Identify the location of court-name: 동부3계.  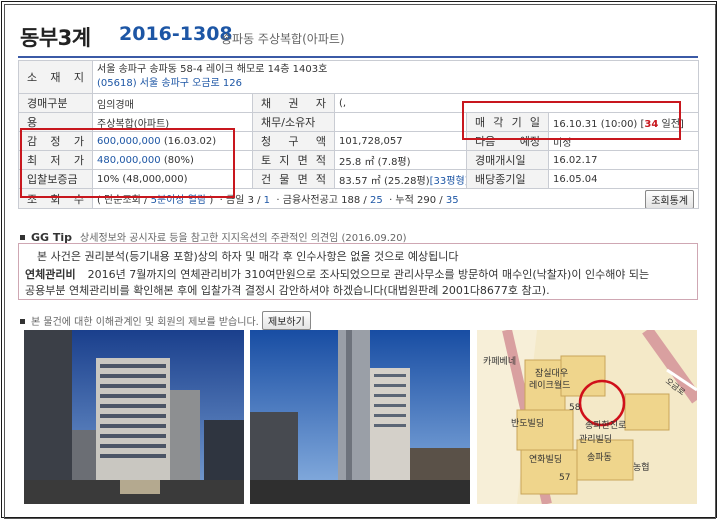
(55, 38).